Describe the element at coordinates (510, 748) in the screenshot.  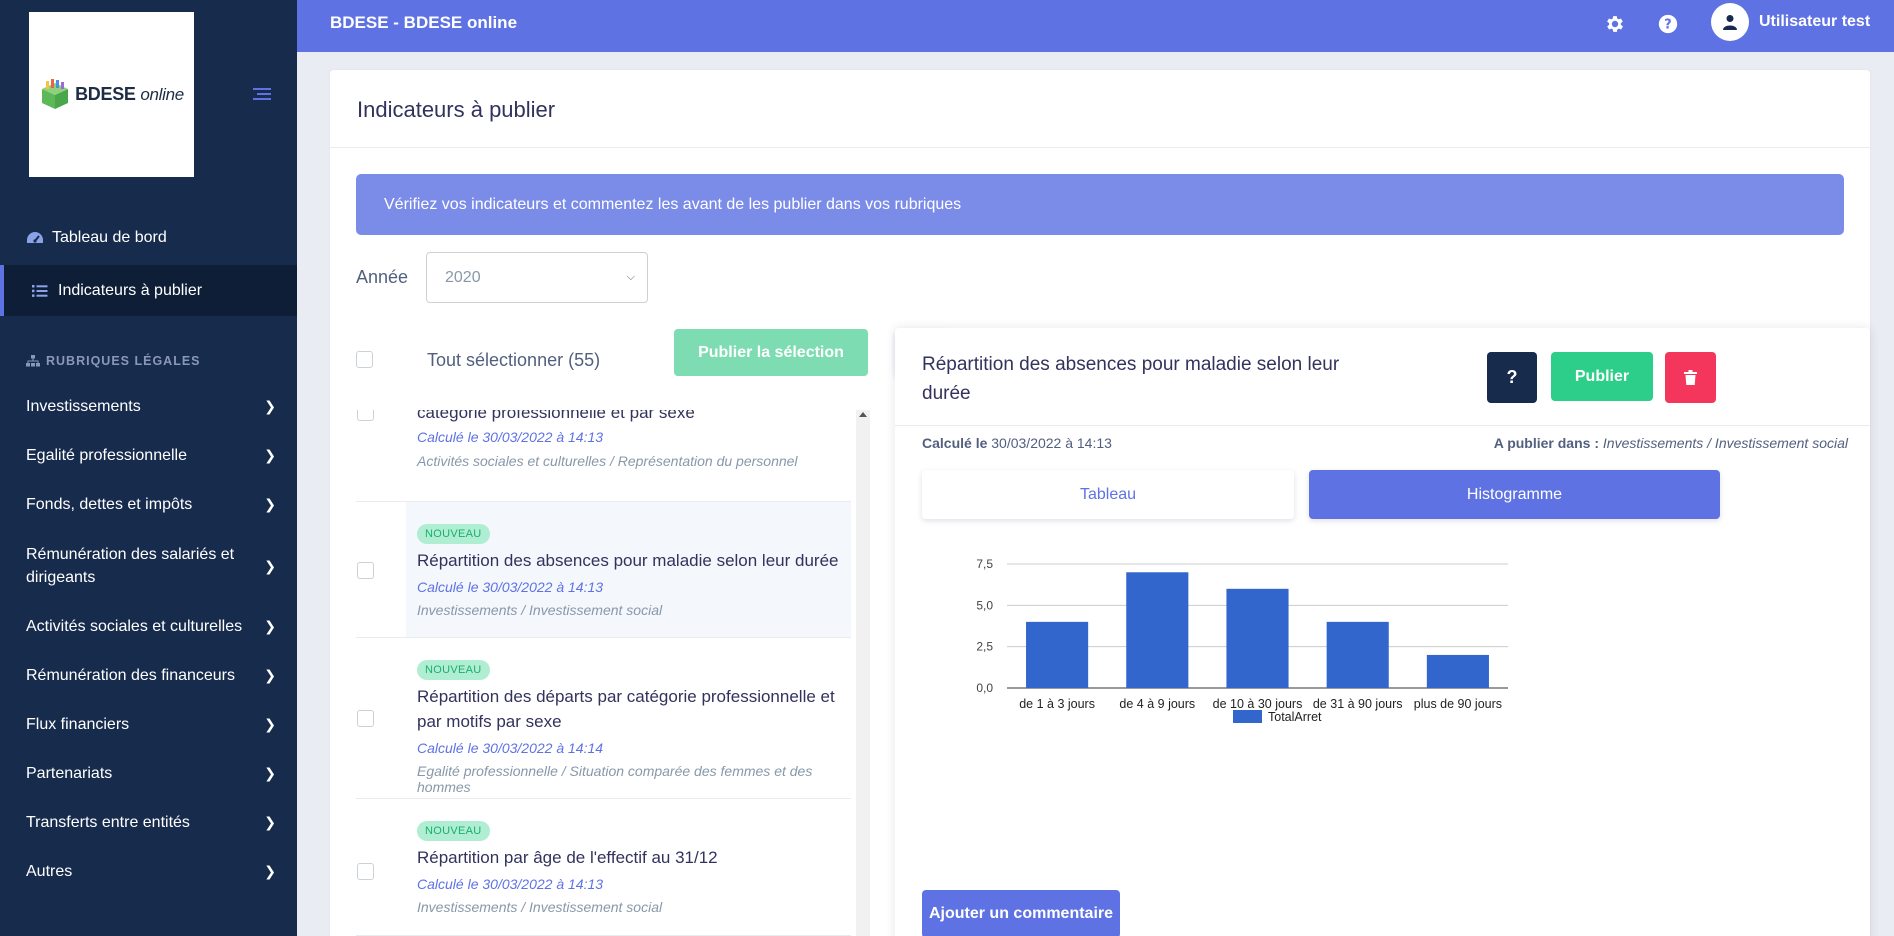
I see `item-calc-date: Calculé le 30/03/2022 à 14:14` at that location.